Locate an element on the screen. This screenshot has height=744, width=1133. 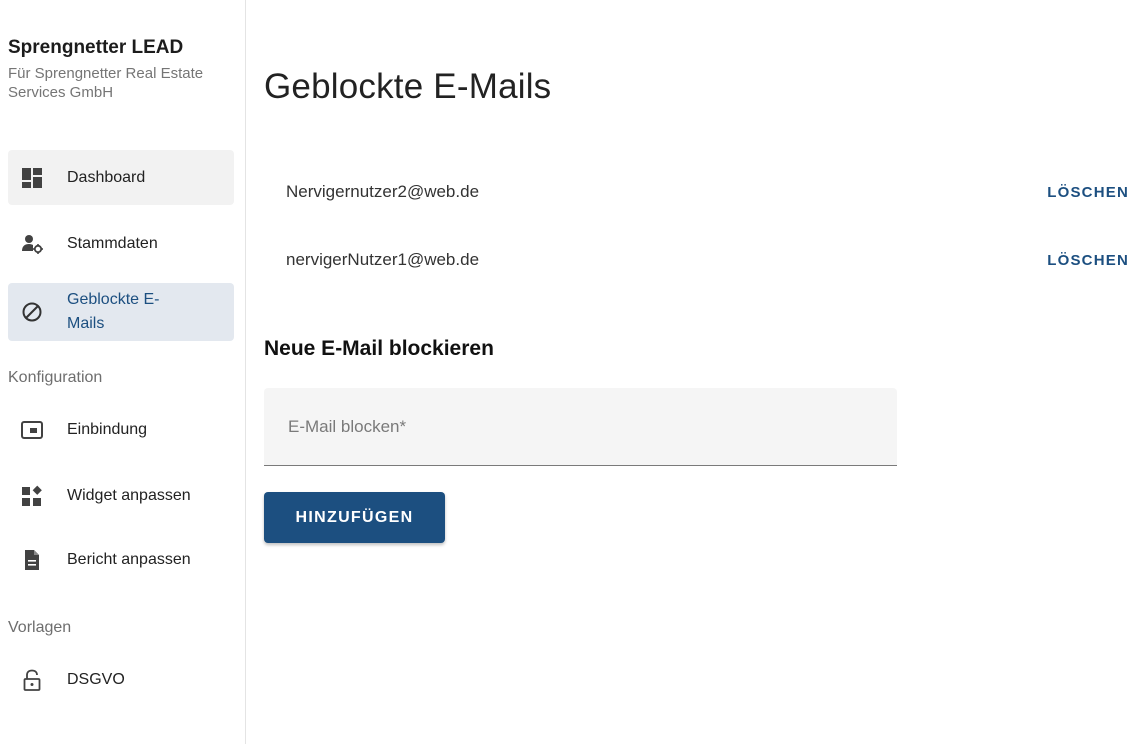
sidebar-item-dashboard: Dashboard is located at coordinates (121, 177).